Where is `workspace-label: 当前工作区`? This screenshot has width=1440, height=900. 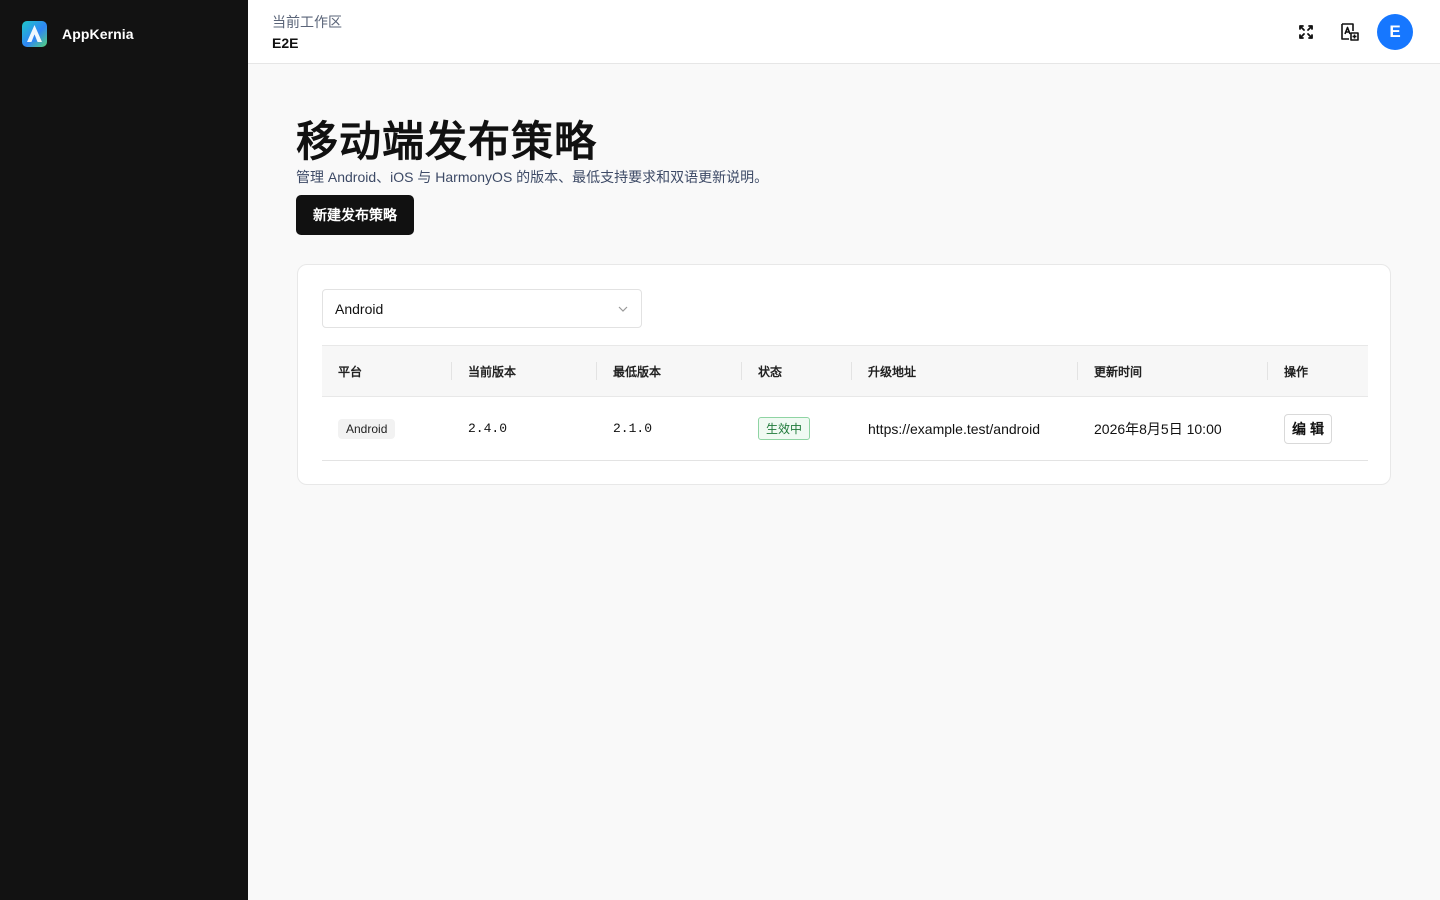 workspace-label: 当前工作区 is located at coordinates (307, 22).